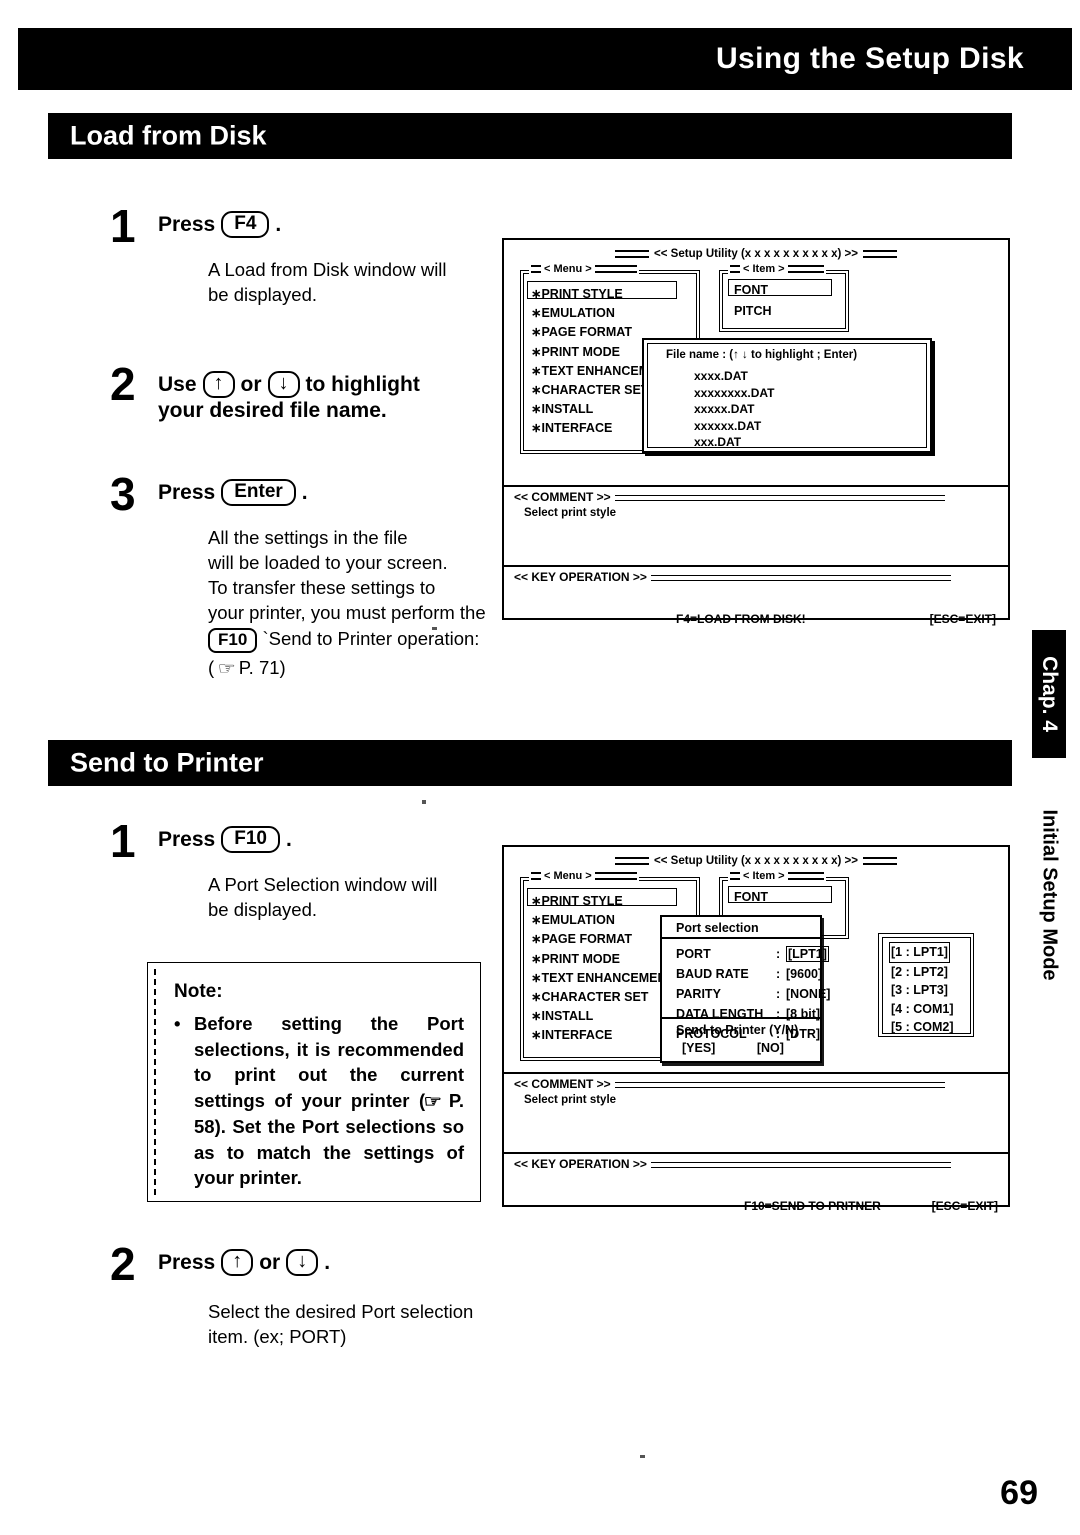 This screenshot has height=1535, width=1080. What do you see at coordinates (724, 409) in the screenshot?
I see `file-name-item: xxxxx.DAT` at bounding box center [724, 409].